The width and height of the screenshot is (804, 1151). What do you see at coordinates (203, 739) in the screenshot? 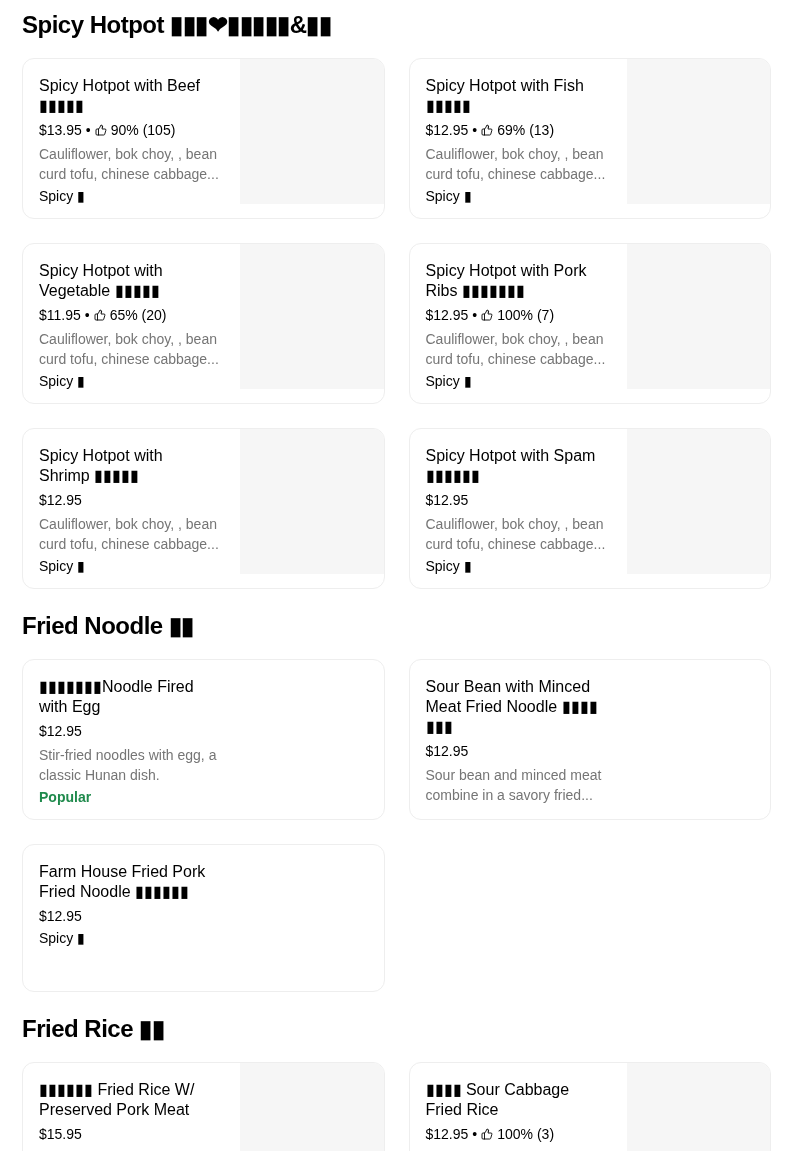
I see `menu-item-card: ▮▮▮▮▮▮▮Noodle Fired with Egg $12.95 Stir-fried noodles with egg, a classic Hunan dish. Popular` at bounding box center [203, 739].